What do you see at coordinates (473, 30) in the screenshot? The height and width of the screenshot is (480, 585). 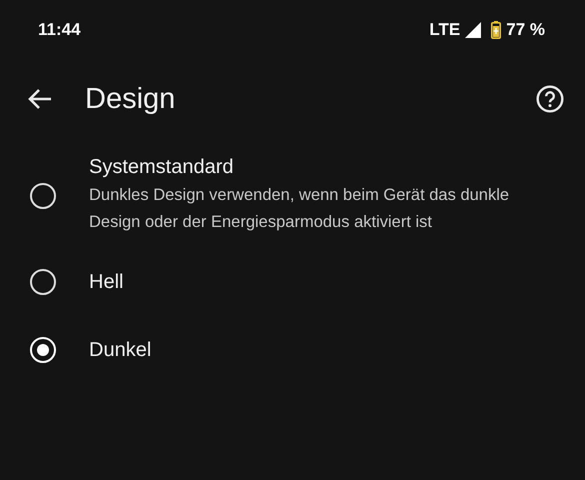 I see `signal-icon` at bounding box center [473, 30].